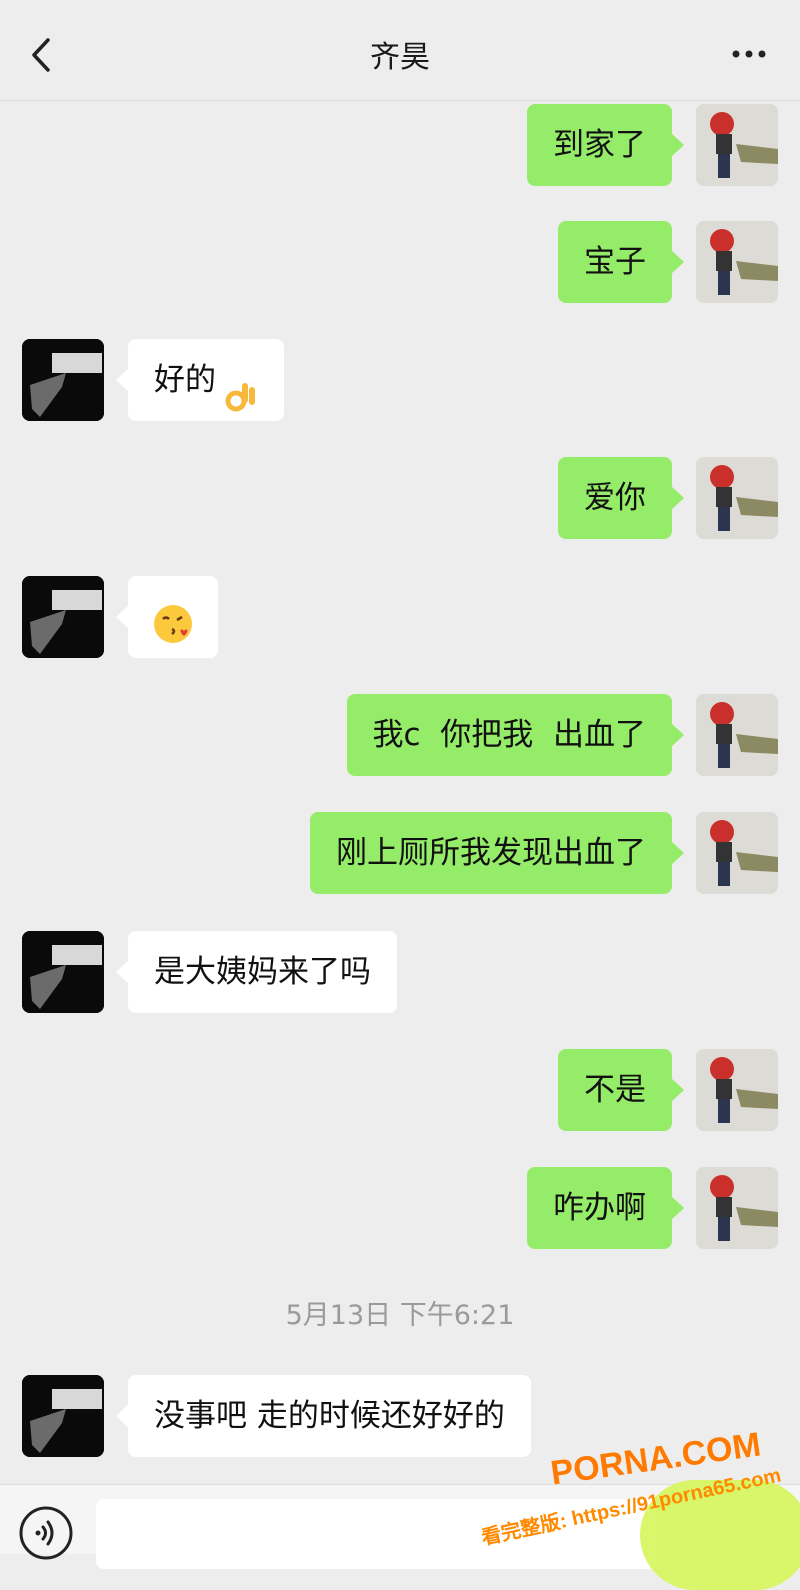  Describe the element at coordinates (509, 735) in the screenshot. I see `message-text: 我c 你把我 出血了` at that location.